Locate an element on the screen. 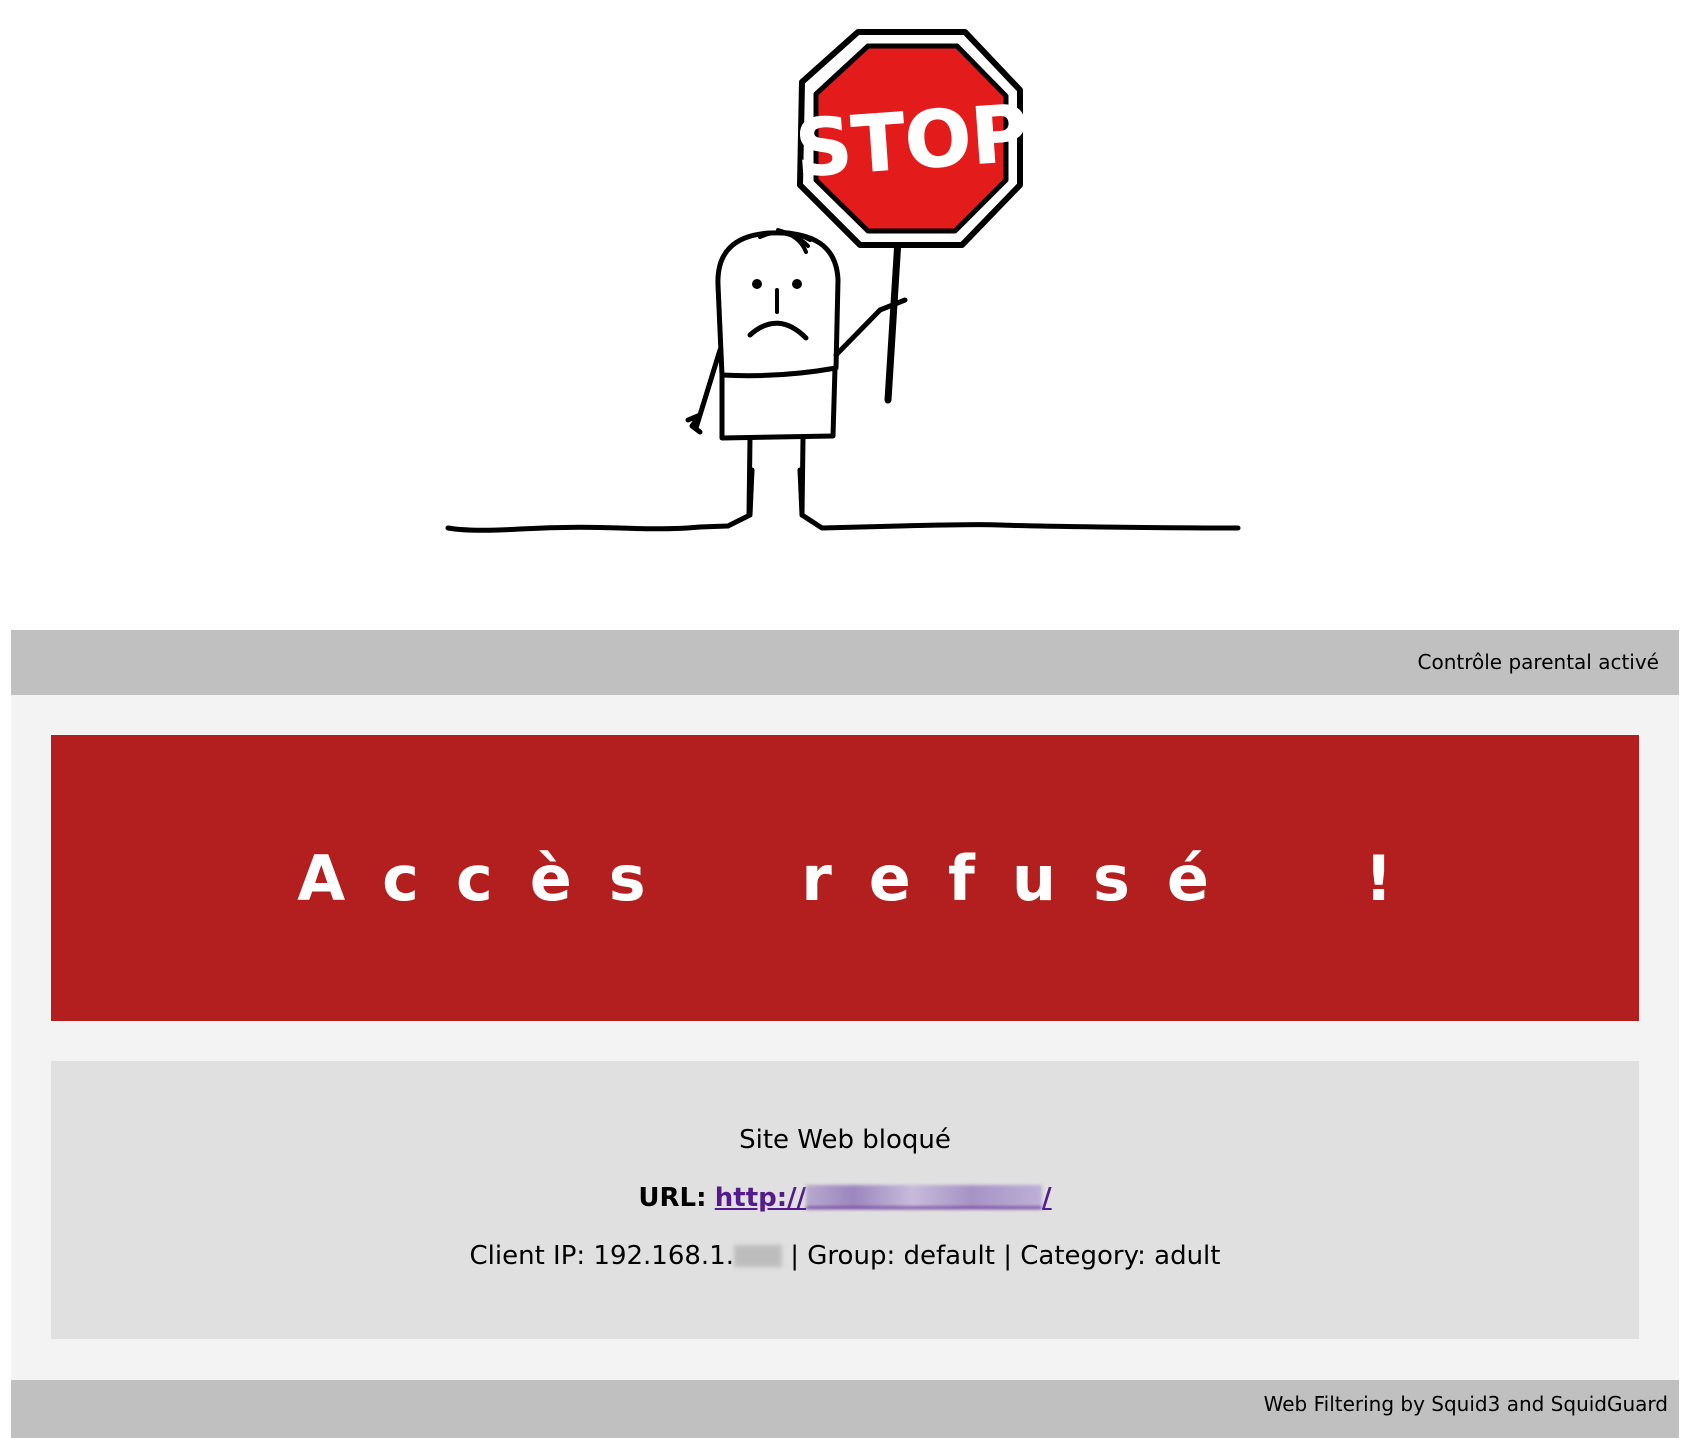  client-info-suffix: | Group: default | Category: adult is located at coordinates (1001, 1256).